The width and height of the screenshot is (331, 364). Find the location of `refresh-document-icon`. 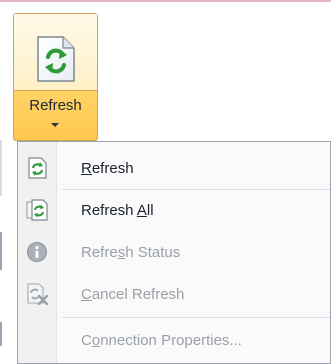

refresh-document-icon is located at coordinates (56, 59).